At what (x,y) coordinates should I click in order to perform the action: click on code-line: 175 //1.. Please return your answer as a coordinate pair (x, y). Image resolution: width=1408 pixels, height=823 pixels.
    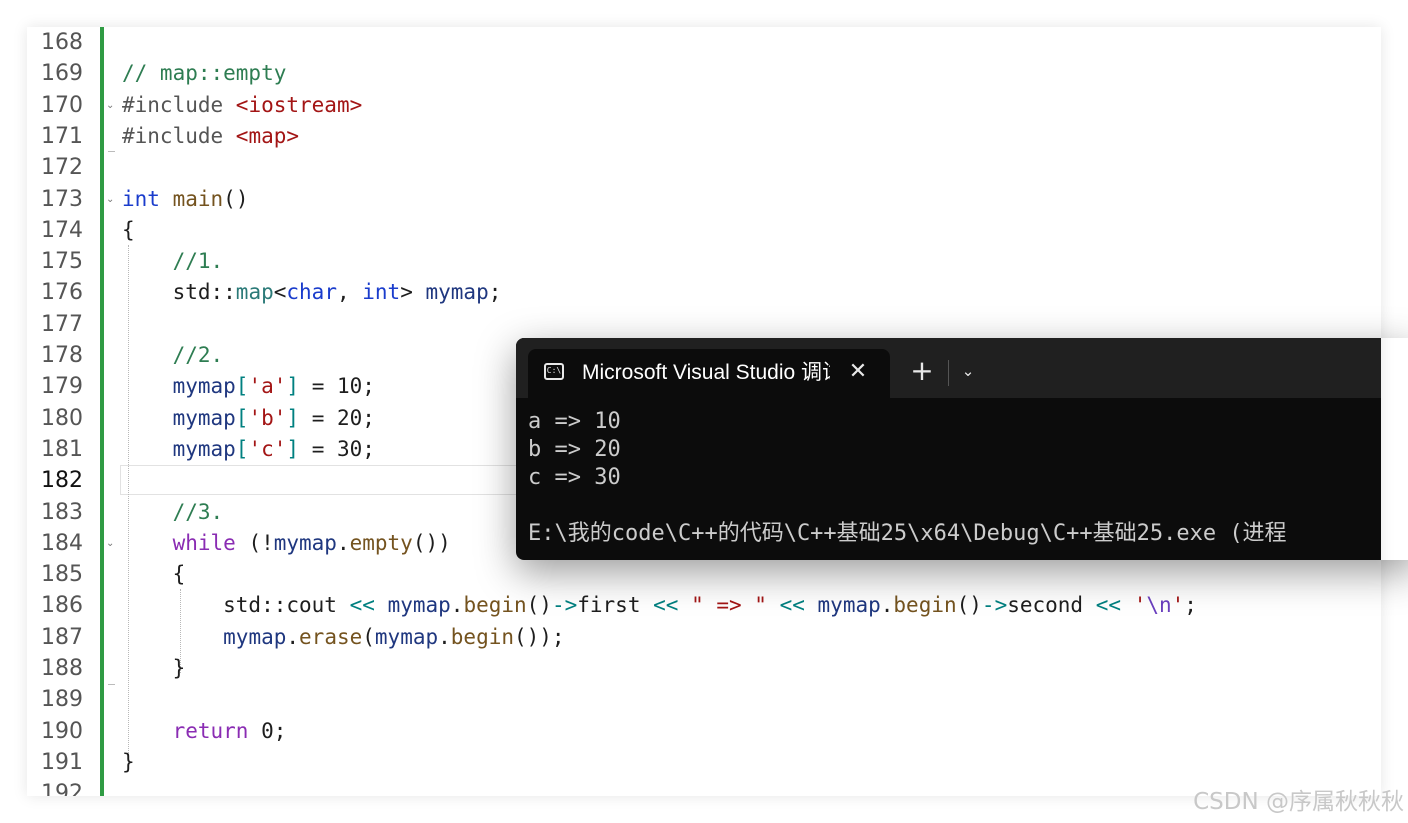
    Looking at the image, I should click on (704, 261).